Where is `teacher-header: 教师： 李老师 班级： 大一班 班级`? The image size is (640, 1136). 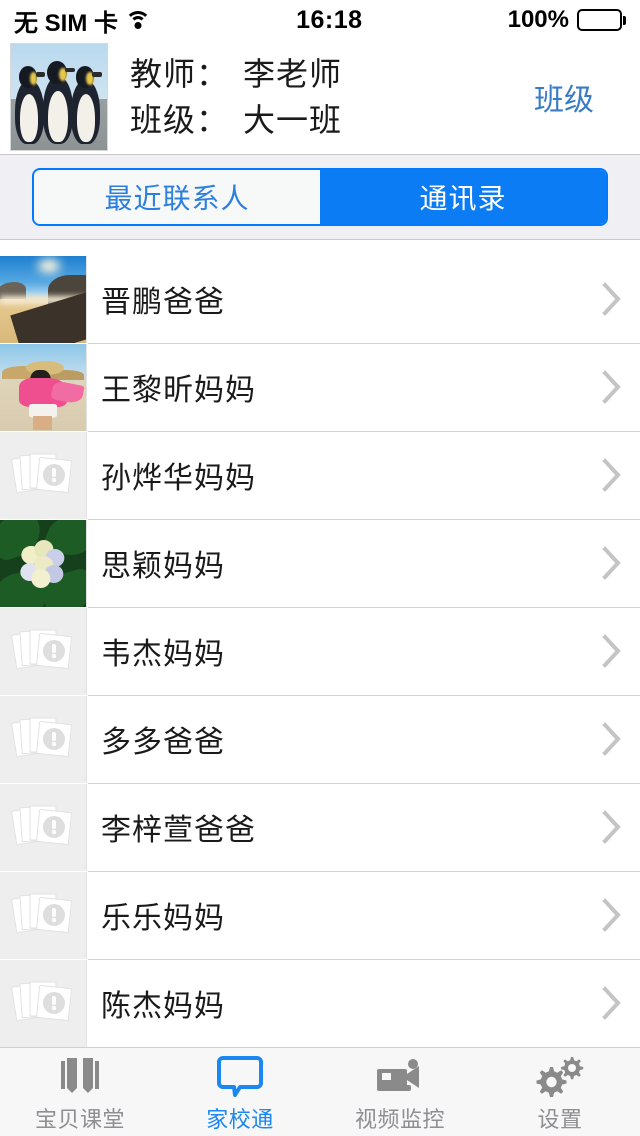 teacher-header: 教师： 李老师 班级： 大一班 班级 is located at coordinates (320, 97).